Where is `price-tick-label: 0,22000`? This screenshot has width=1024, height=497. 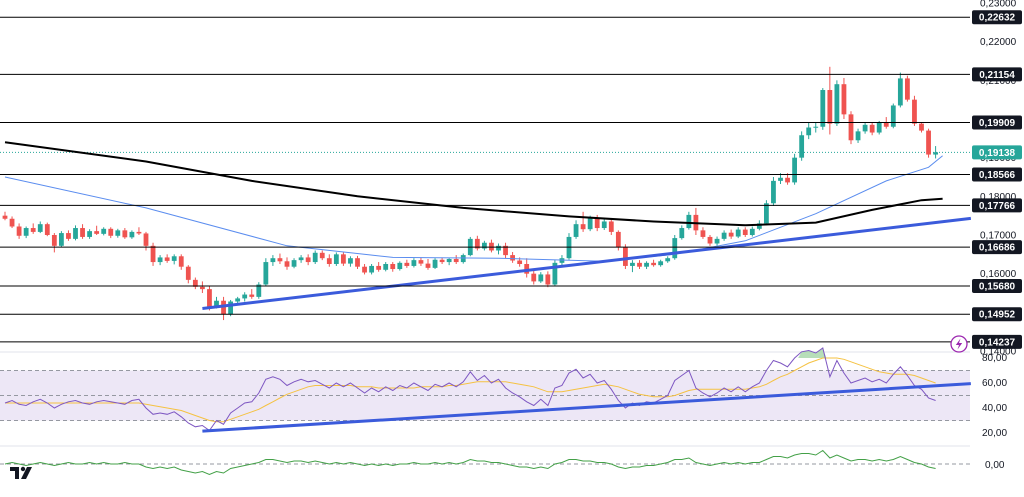 price-tick-label: 0,22000 is located at coordinates (998, 42).